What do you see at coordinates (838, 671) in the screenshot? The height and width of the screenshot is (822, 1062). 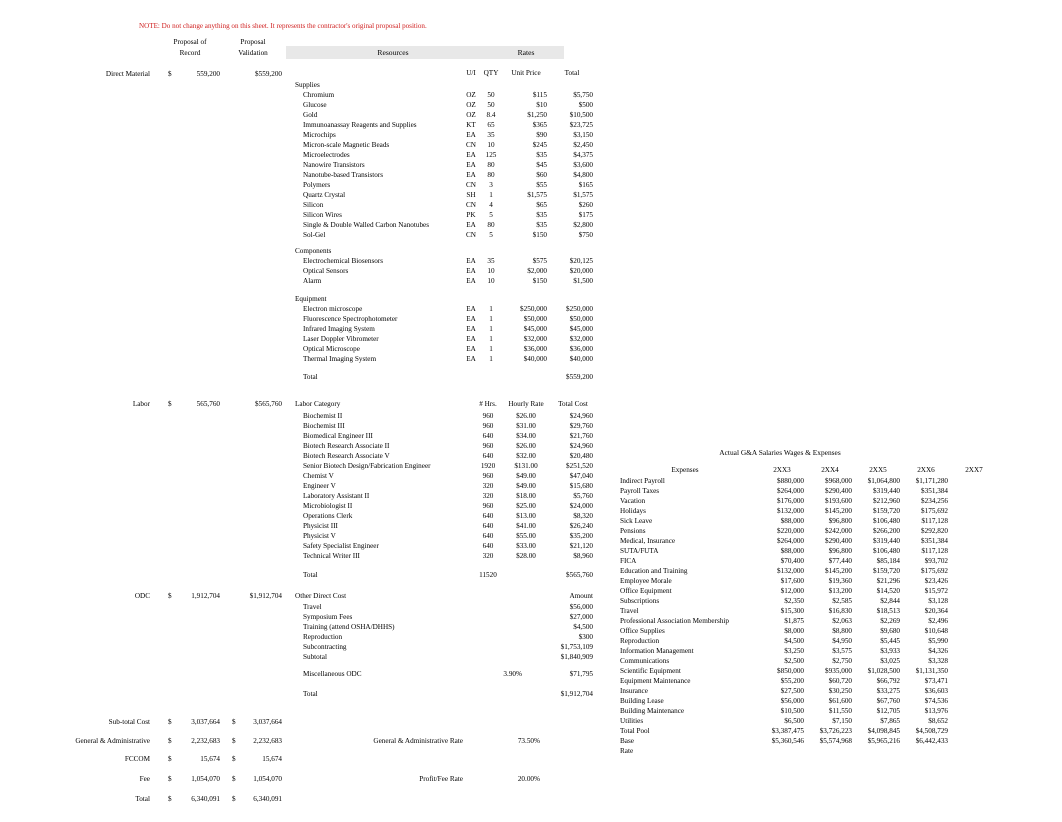 I see `ga-row-value: $935,000` at bounding box center [838, 671].